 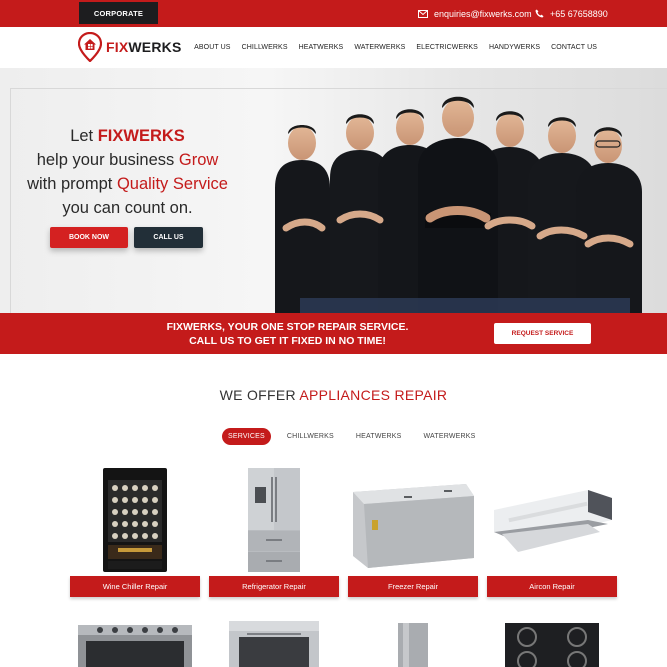 I want to click on oven-range-image, so click(x=135, y=646).